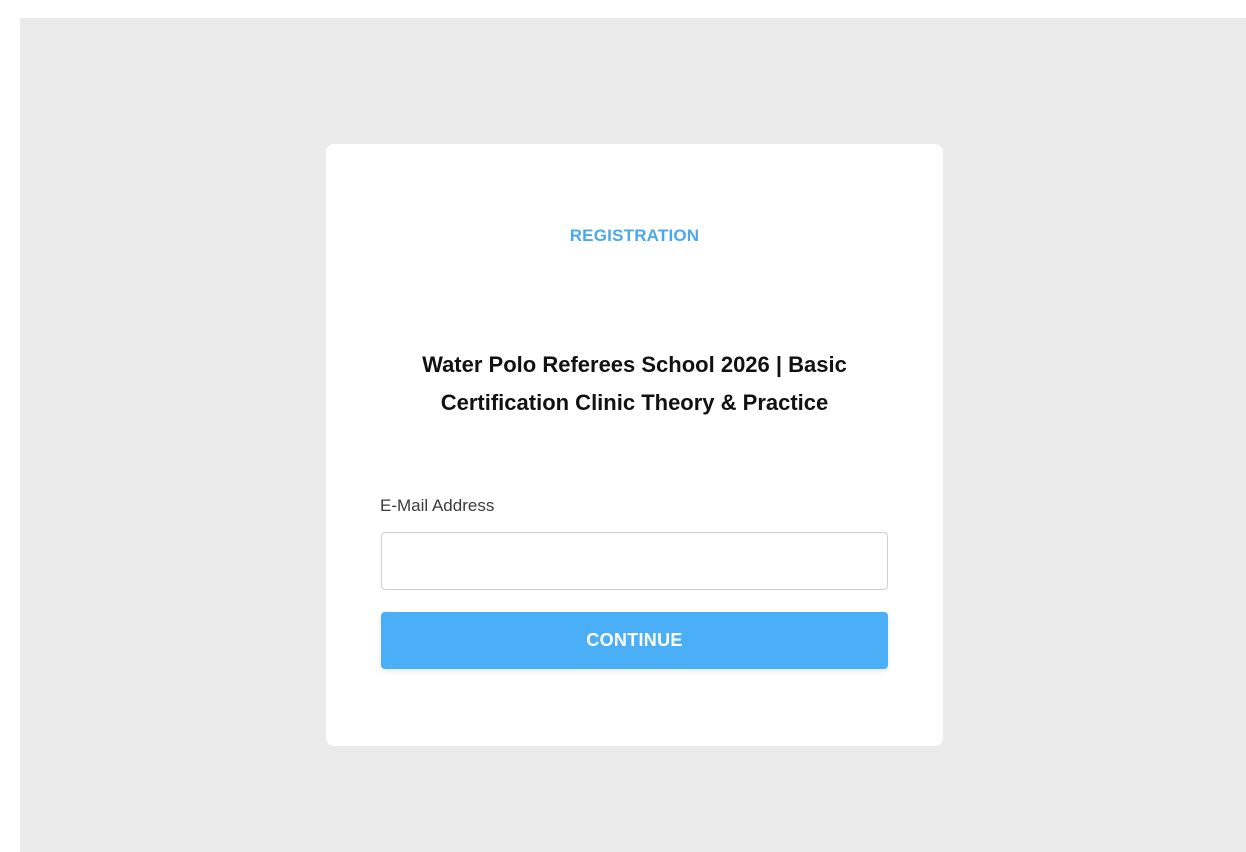 The height and width of the screenshot is (852, 1246). I want to click on email-label: E-Mail Address, so click(437, 505).